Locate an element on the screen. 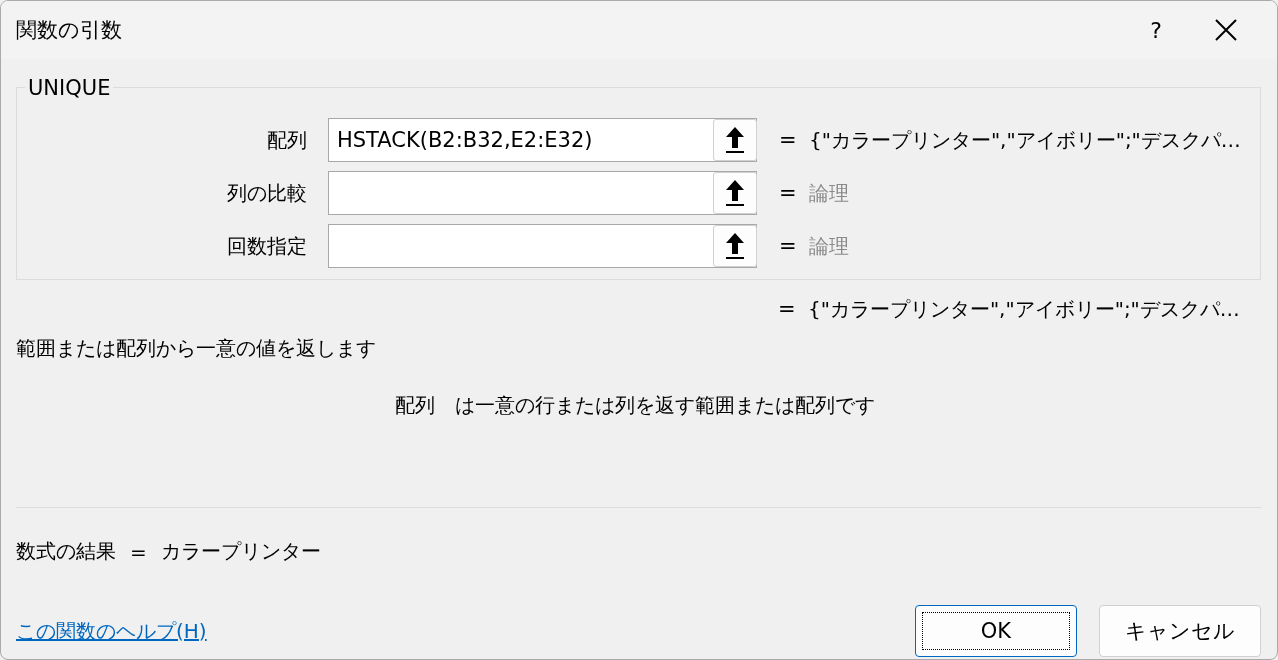 The image size is (1278, 660). formula-result-value: カラープリンター is located at coordinates (240, 551).